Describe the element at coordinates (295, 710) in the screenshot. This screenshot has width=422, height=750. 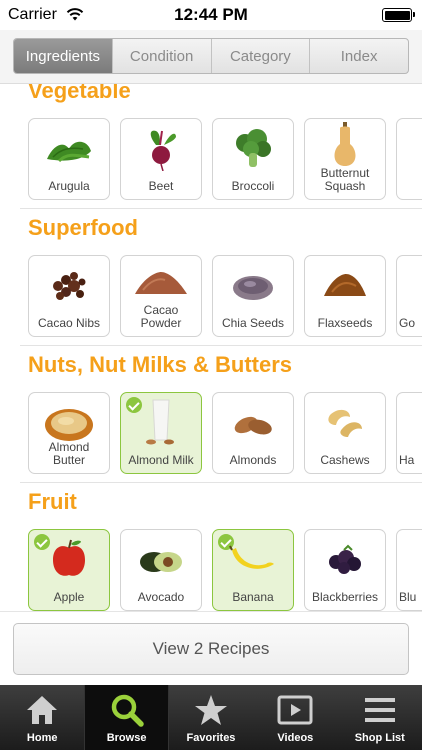
I see `video-icon` at that location.